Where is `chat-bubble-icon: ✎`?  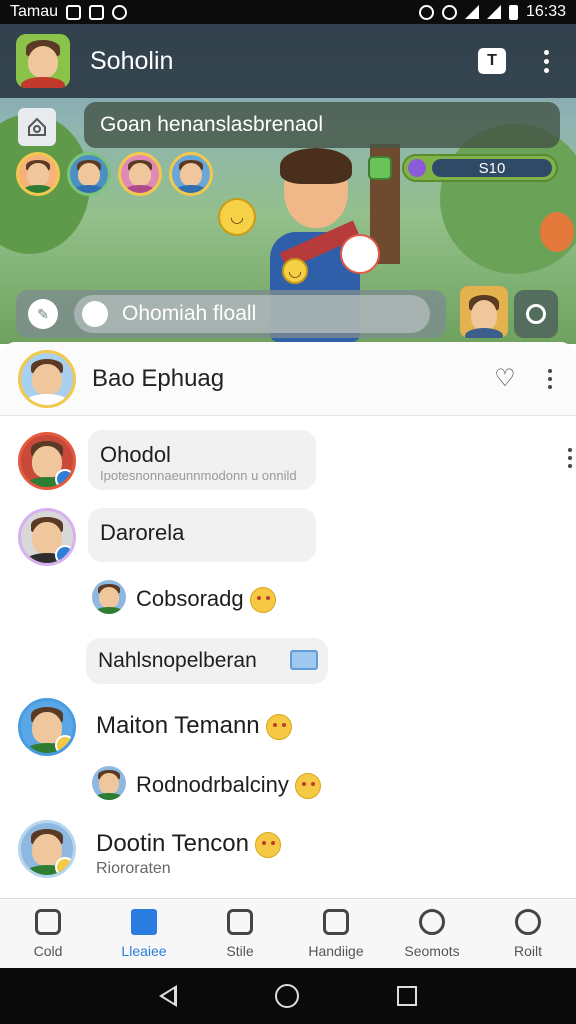
chat-bubble-icon: ✎ is located at coordinates (43, 314).